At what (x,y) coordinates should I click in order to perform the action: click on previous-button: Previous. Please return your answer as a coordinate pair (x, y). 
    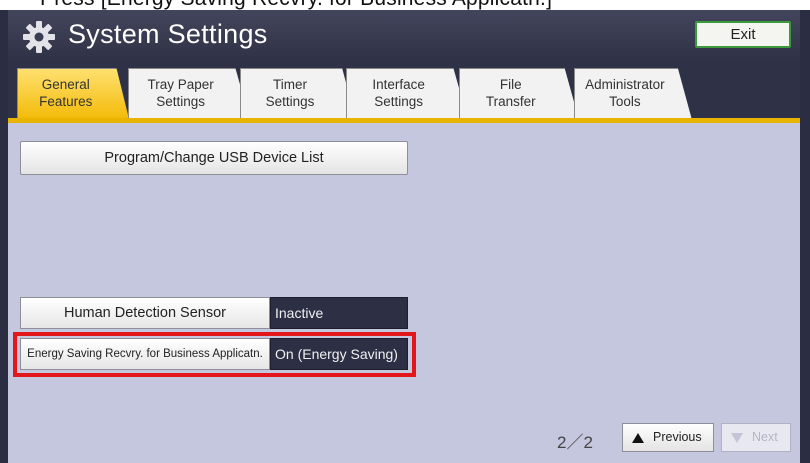
    Looking at the image, I should click on (668, 437).